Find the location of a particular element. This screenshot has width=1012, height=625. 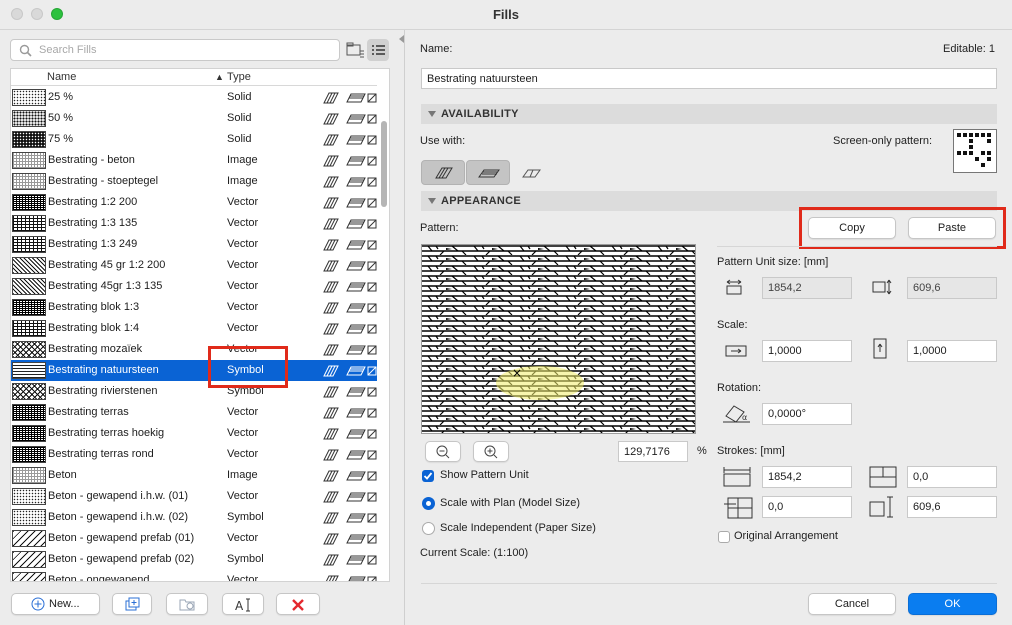

search-input: Search Fills is located at coordinates (175, 50).